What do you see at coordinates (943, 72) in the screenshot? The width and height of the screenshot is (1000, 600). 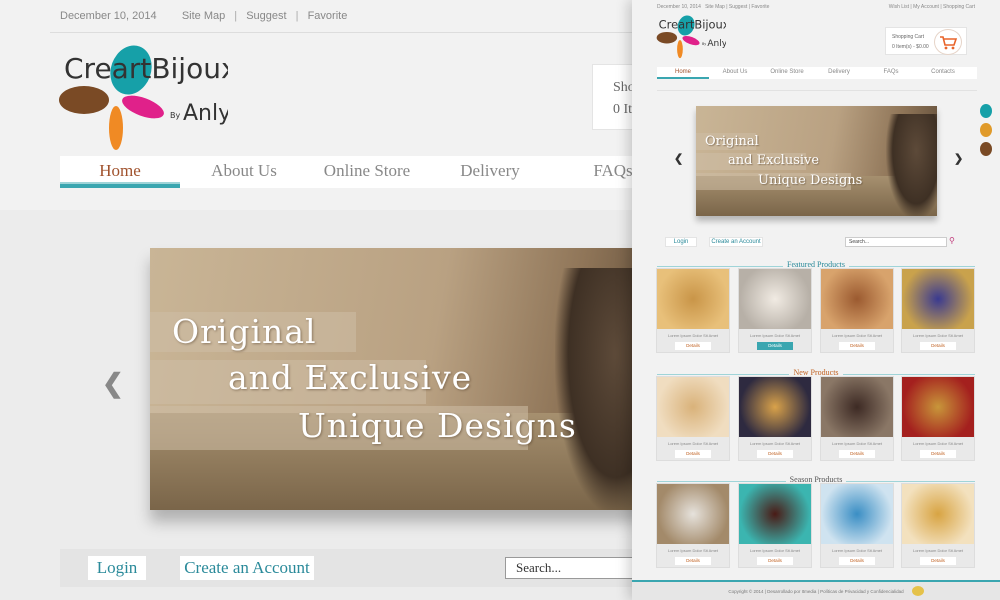 I see `nav-contacts: Contacts` at bounding box center [943, 72].